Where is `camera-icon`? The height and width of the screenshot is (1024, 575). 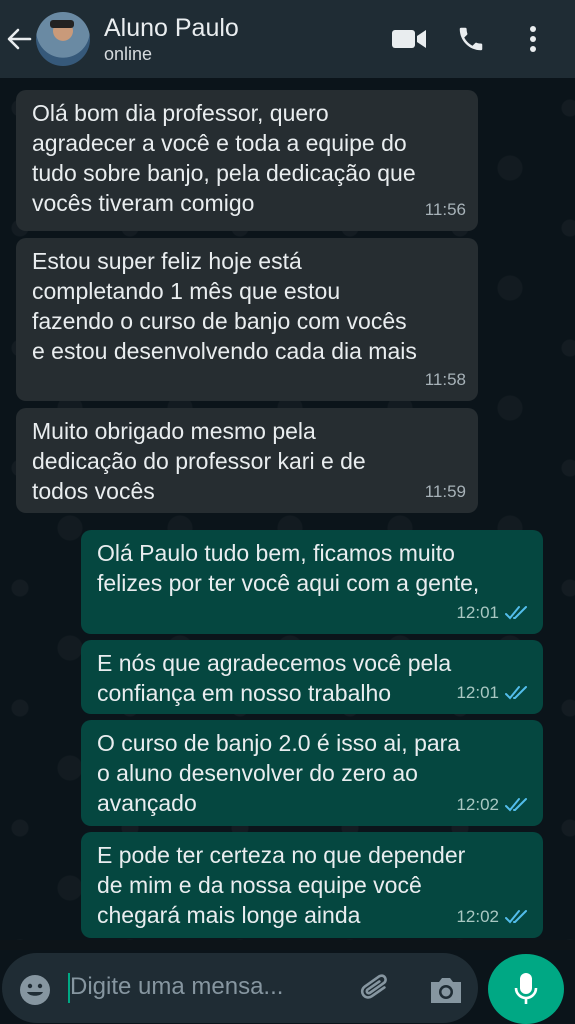 camera-icon is located at coordinates (446, 990).